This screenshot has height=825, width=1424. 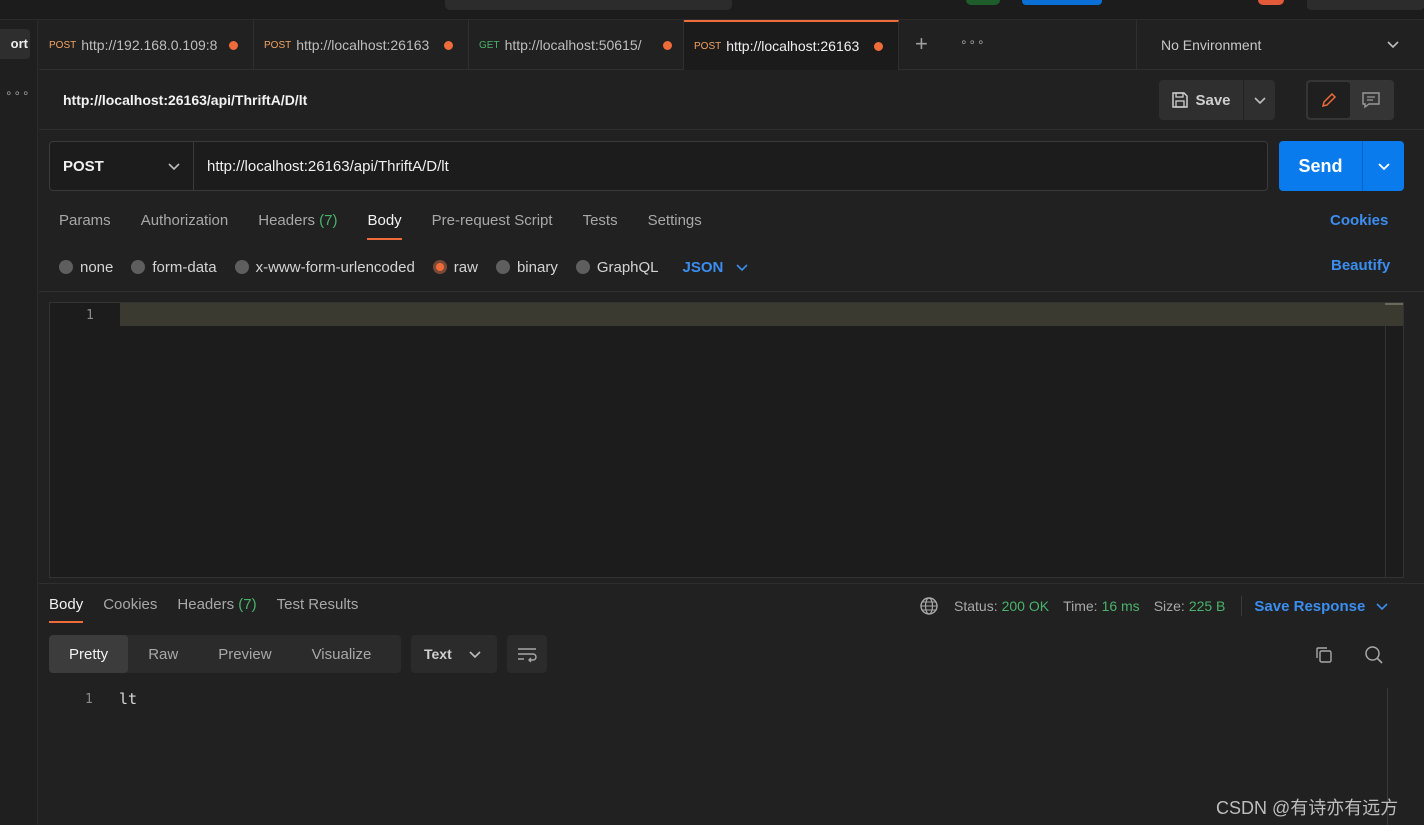 I want to click on app-header, so click(x=712, y=10).